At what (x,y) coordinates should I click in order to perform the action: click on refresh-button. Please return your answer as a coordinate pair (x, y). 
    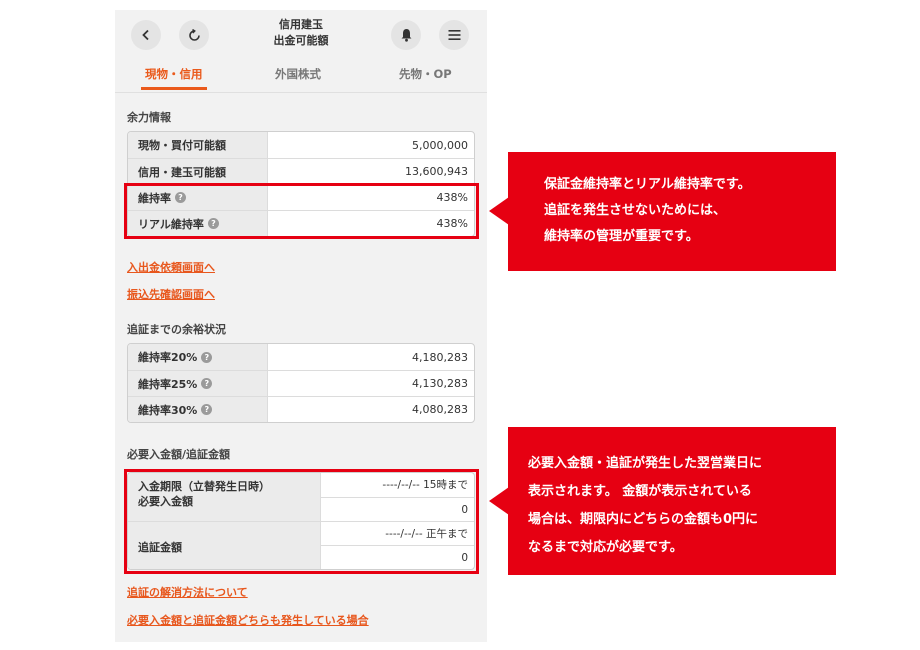
    Looking at the image, I should click on (194, 35).